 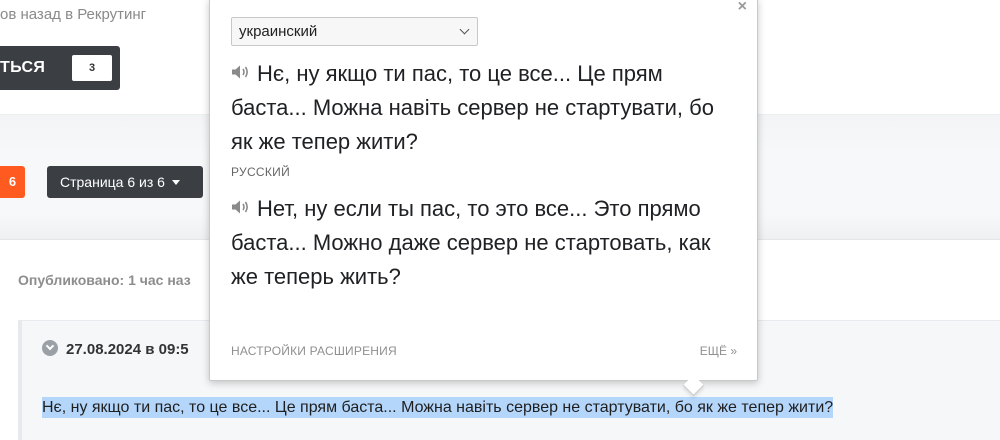 I want to click on page-select-dropdown: Страница 6 из 6, so click(x=125, y=182).